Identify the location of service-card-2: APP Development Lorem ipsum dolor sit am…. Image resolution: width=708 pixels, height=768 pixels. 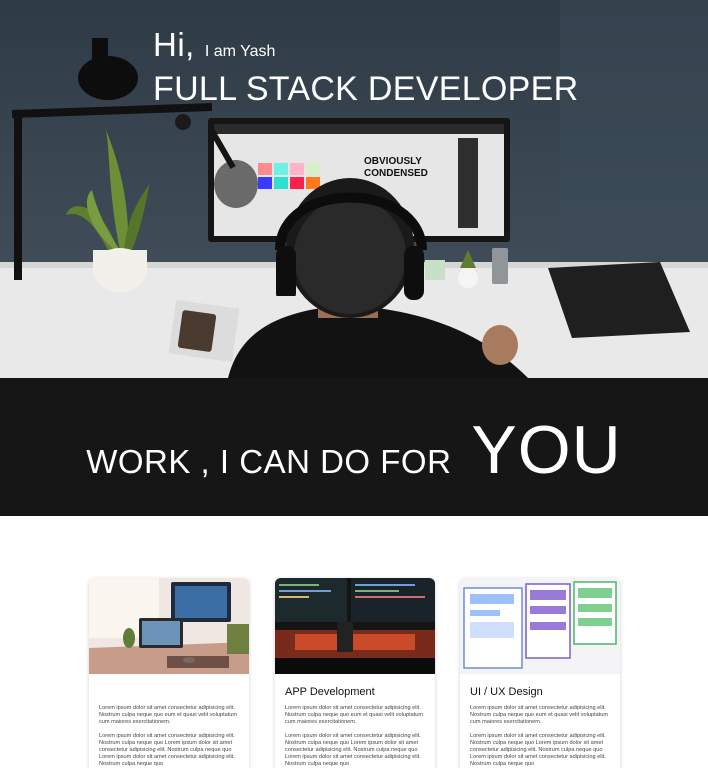
(355, 673).